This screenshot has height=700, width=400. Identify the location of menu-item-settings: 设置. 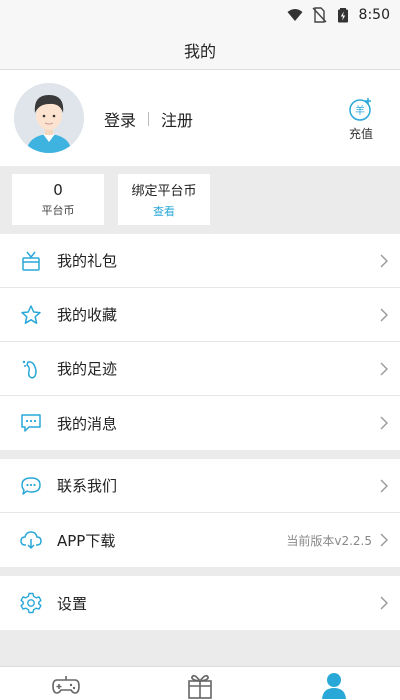
(200, 603).